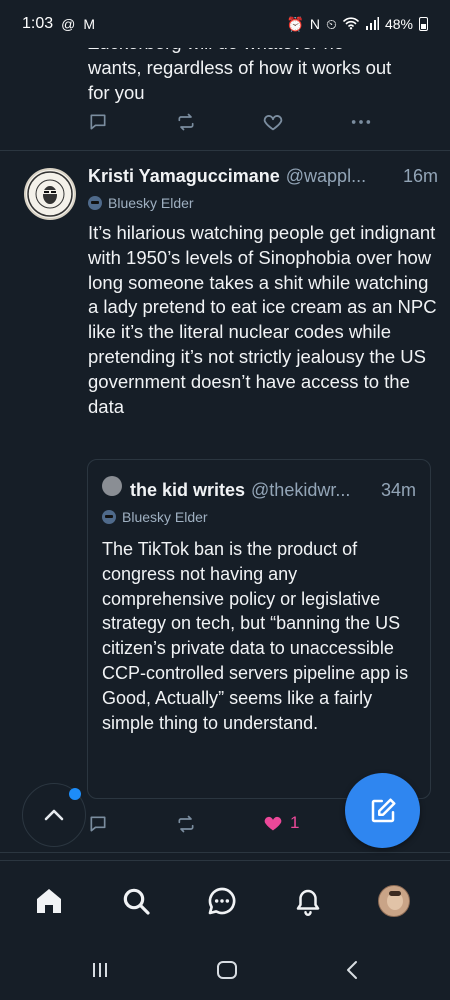  I want to click on avatar-seal-icon, so click(50, 194).